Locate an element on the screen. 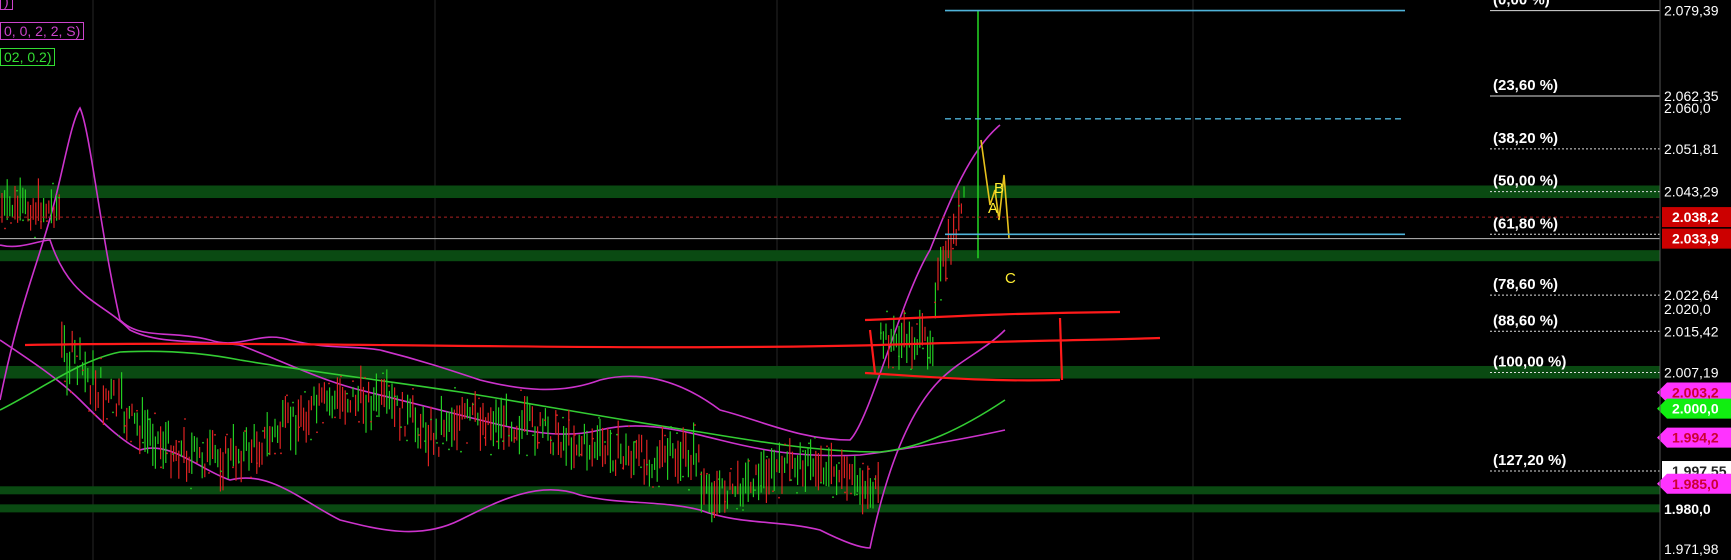 Image resolution: width=1731 pixels, height=560 pixels. price-axis-label: 2.015,42 is located at coordinates (1691, 331).